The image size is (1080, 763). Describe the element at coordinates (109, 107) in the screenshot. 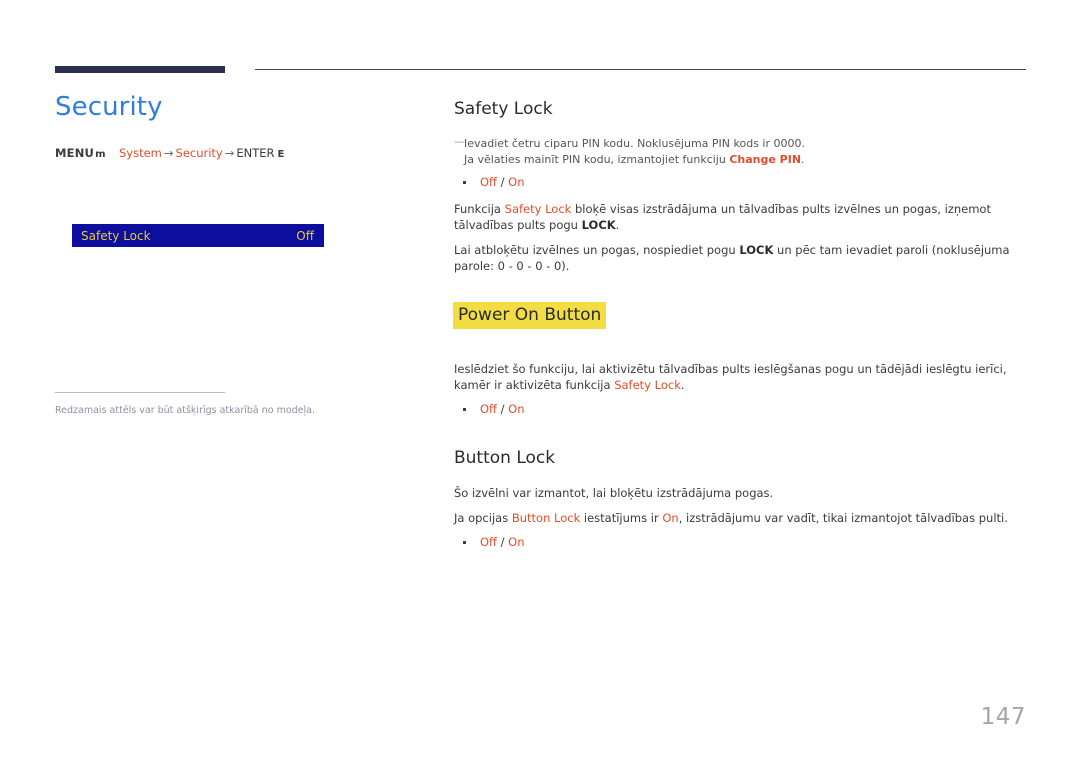

I see `page-title: Security` at that location.